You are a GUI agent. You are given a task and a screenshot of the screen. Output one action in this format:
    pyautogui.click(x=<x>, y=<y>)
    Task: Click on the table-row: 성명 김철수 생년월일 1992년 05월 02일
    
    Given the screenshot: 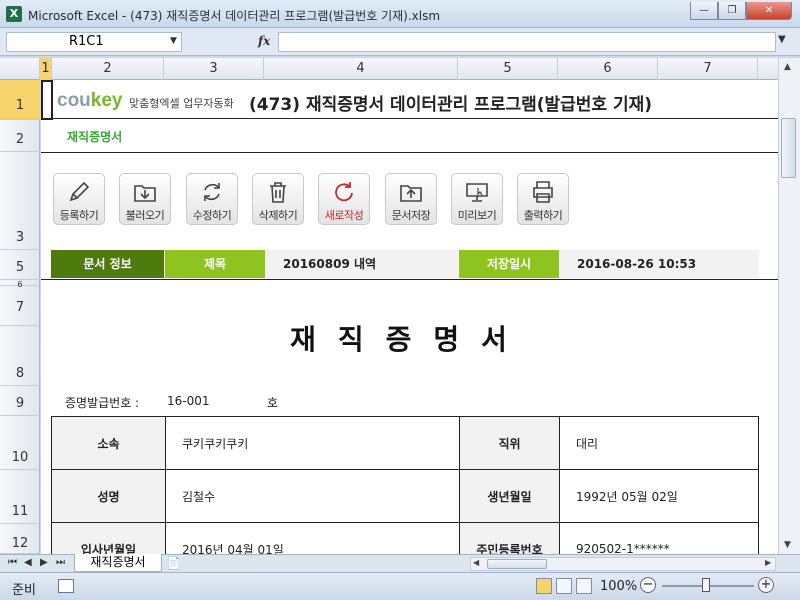 What is the action you would take?
    pyautogui.click(x=405, y=496)
    